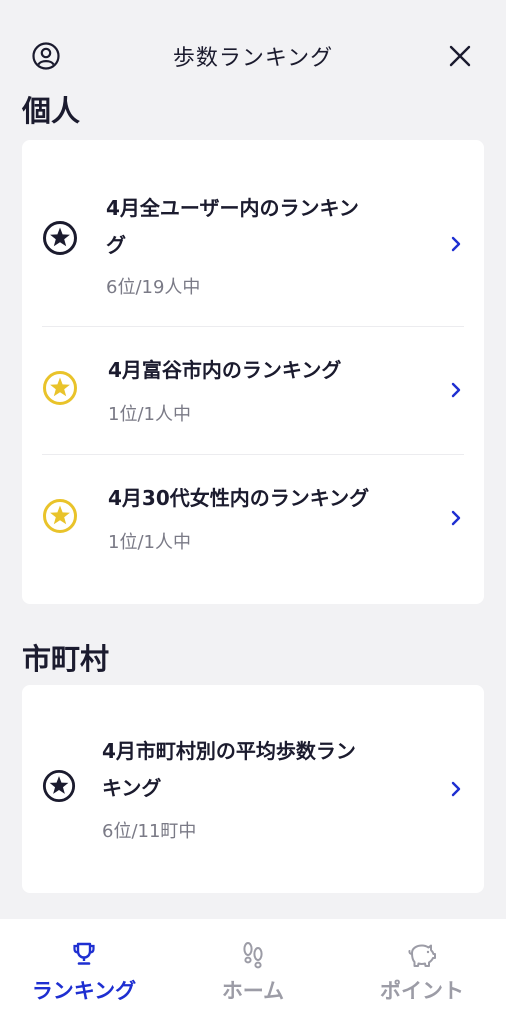 This screenshot has height=1024, width=506. Describe the element at coordinates (422, 955) in the screenshot. I see `piggy-bank-icon` at that location.